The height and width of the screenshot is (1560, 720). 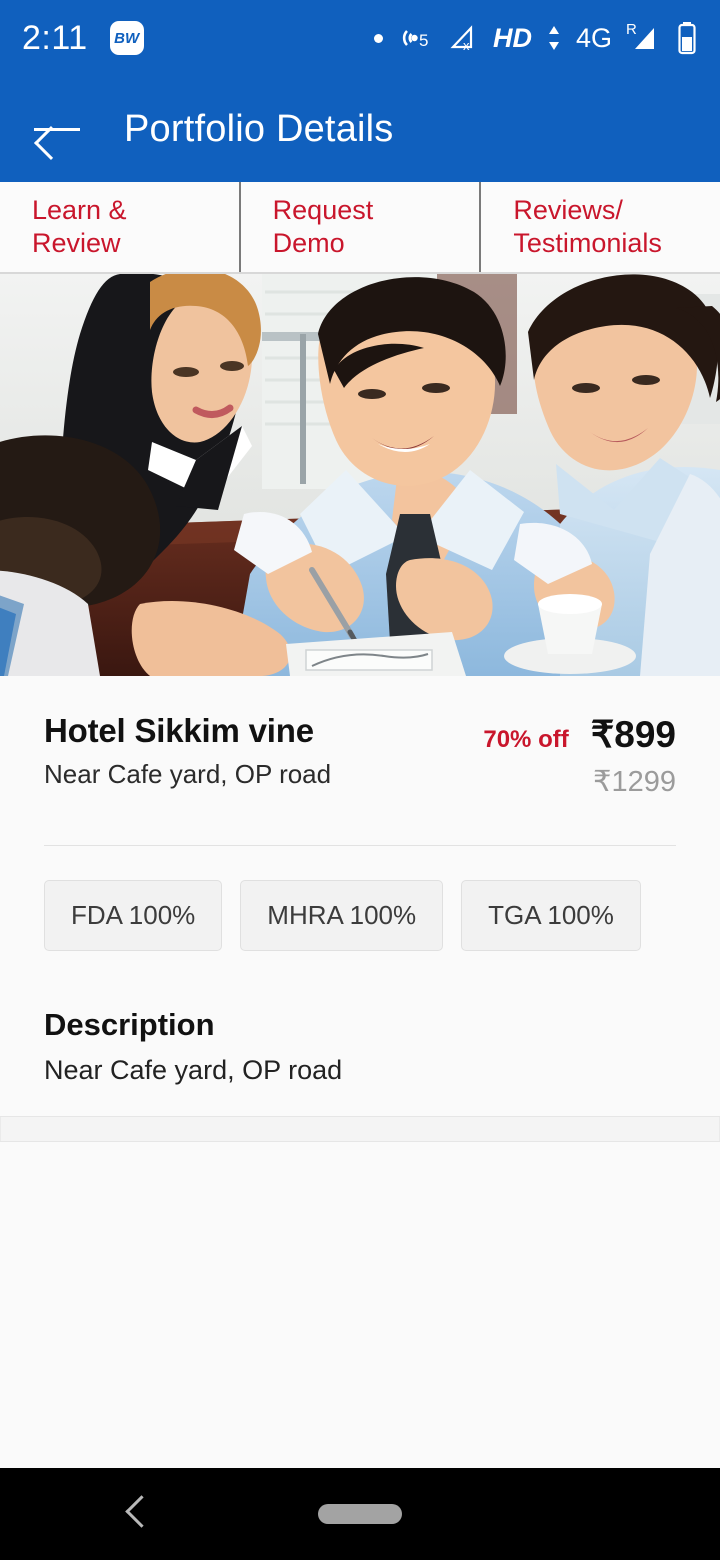 I want to click on tab-reviews-testimonials-line2: Testimonials, so click(x=587, y=243).